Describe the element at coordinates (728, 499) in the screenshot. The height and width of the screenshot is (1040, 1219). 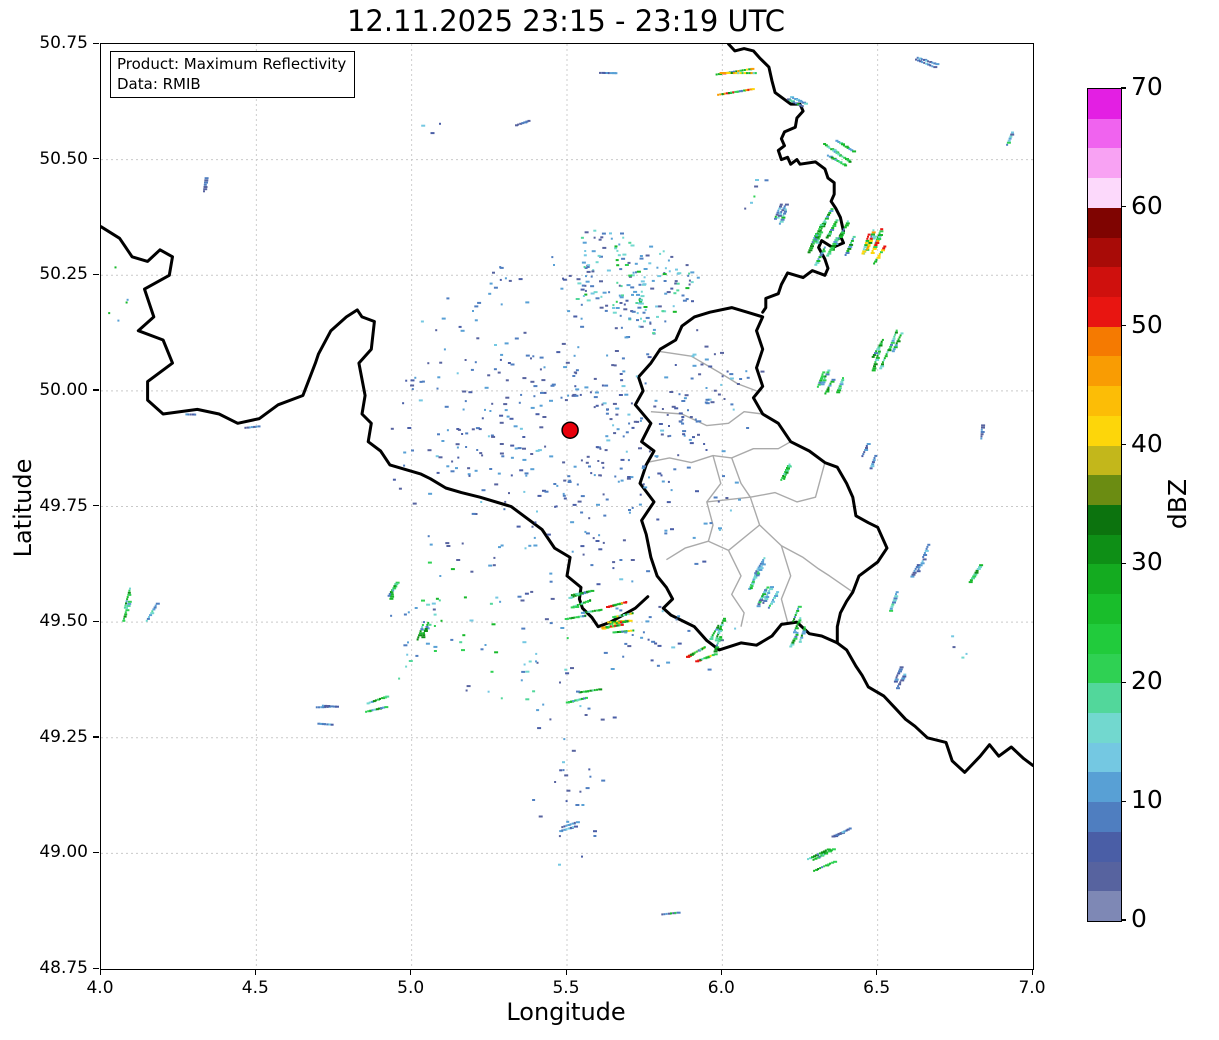
I see `regional-border` at that location.